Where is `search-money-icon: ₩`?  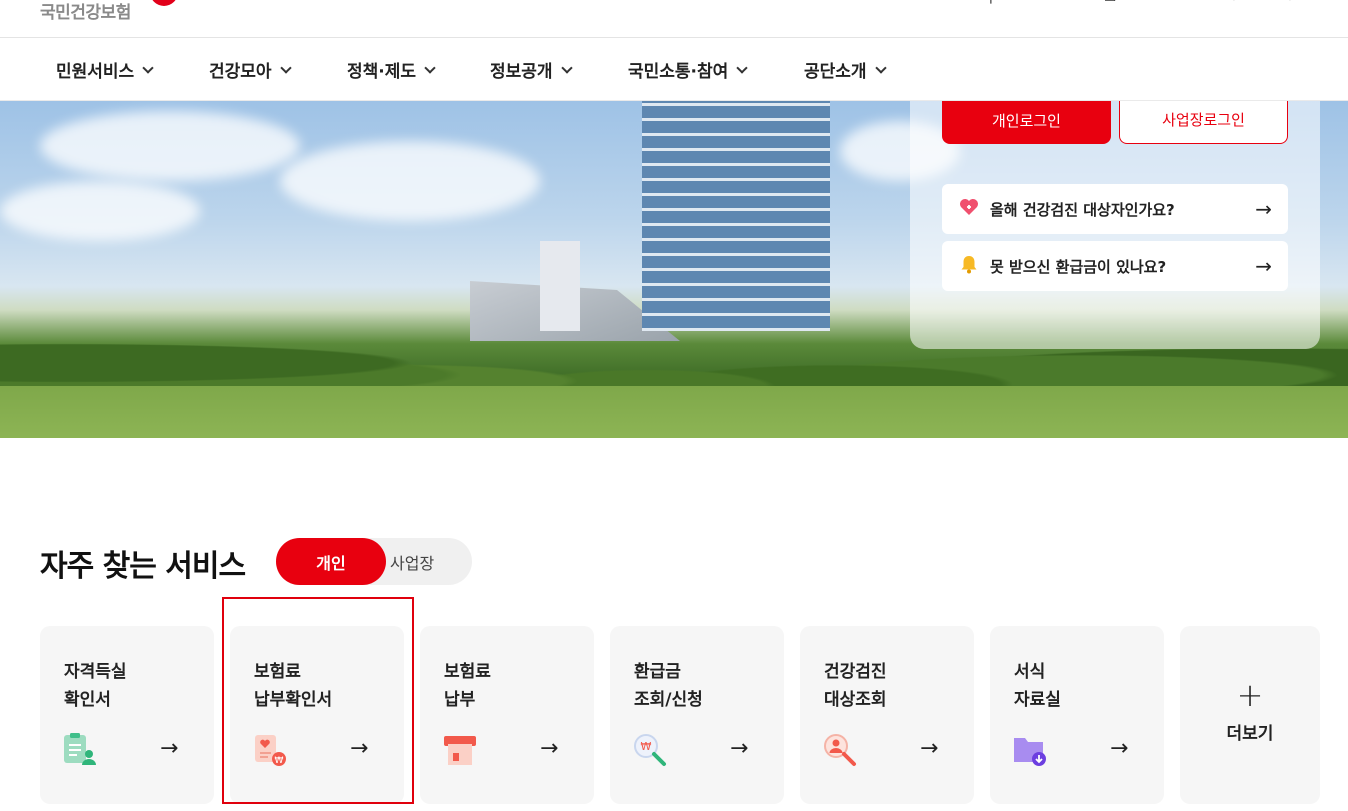
search-money-icon: ₩ is located at coordinates (650, 750).